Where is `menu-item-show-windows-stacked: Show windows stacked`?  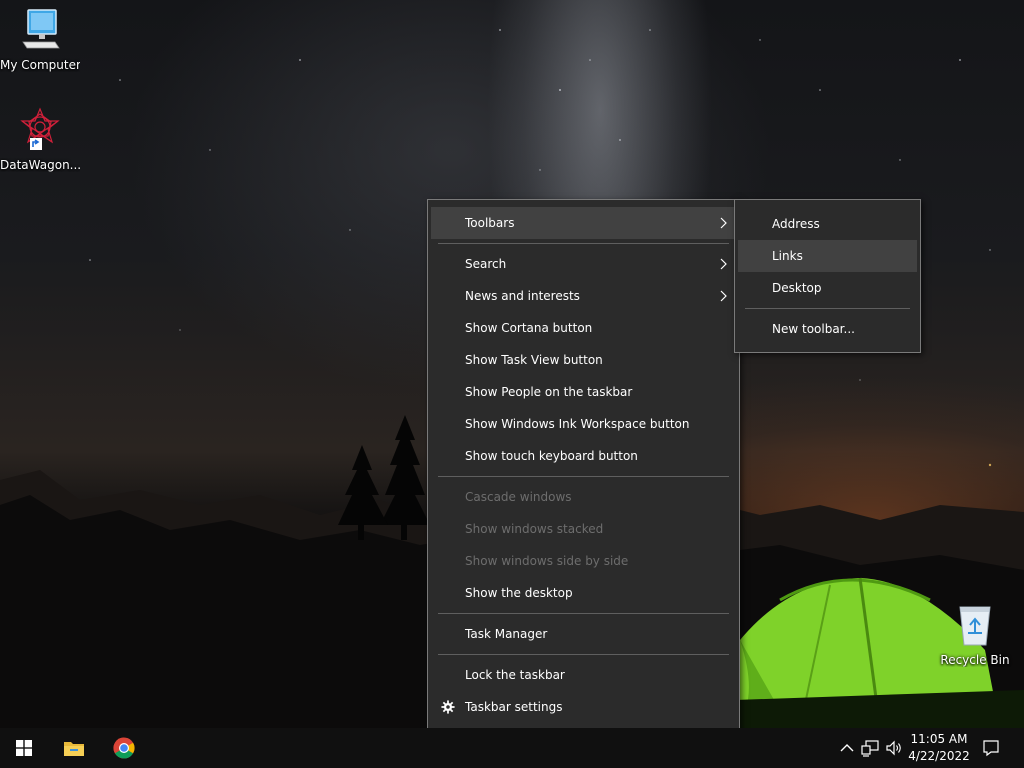 menu-item-show-windows-stacked: Show windows stacked is located at coordinates (583, 529).